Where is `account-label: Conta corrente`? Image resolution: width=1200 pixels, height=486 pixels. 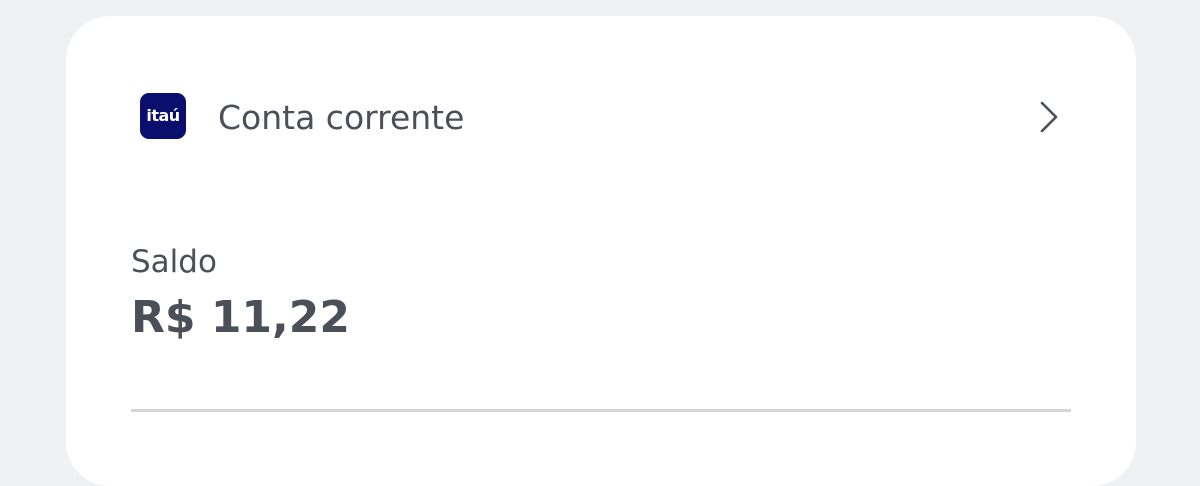
account-label: Conta corrente is located at coordinates (341, 117).